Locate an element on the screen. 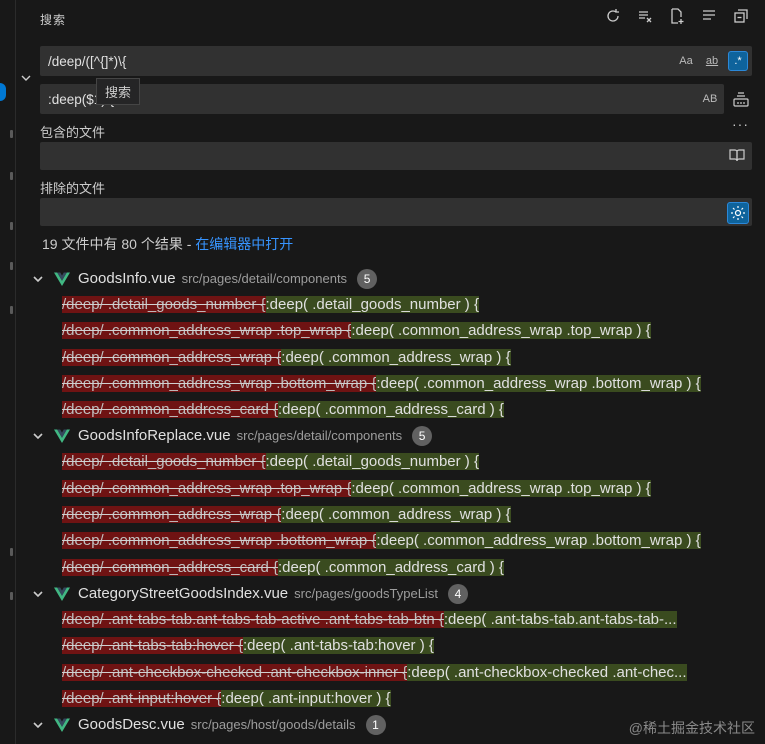  refresh-button is located at coordinates (613, 16).